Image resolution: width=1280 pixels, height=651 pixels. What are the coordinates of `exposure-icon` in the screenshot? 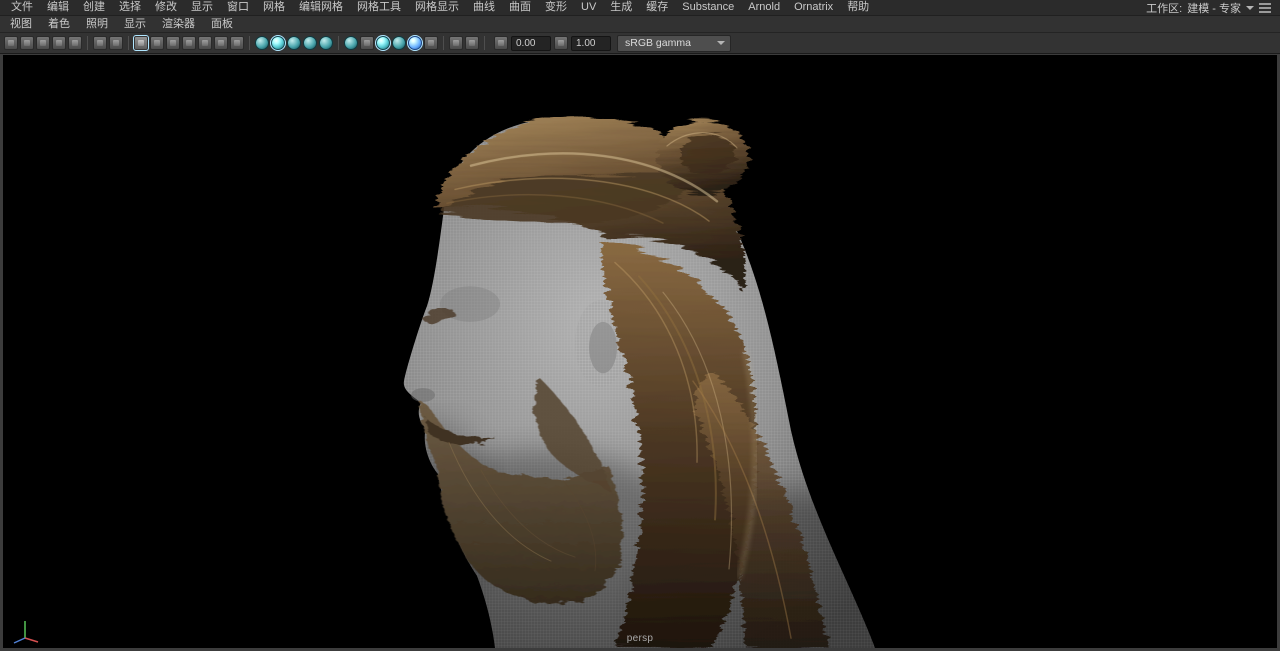 It's located at (501, 43).